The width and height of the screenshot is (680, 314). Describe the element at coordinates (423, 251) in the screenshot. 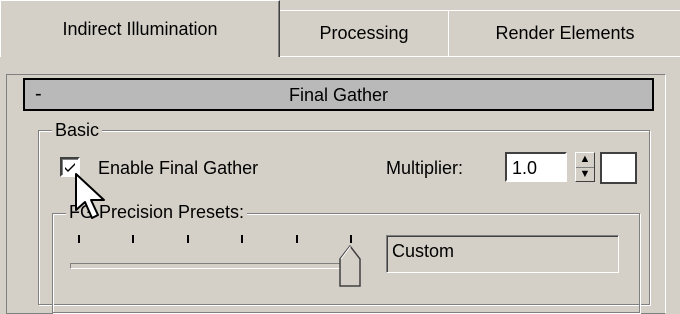

I see `preset-value: Custom` at that location.